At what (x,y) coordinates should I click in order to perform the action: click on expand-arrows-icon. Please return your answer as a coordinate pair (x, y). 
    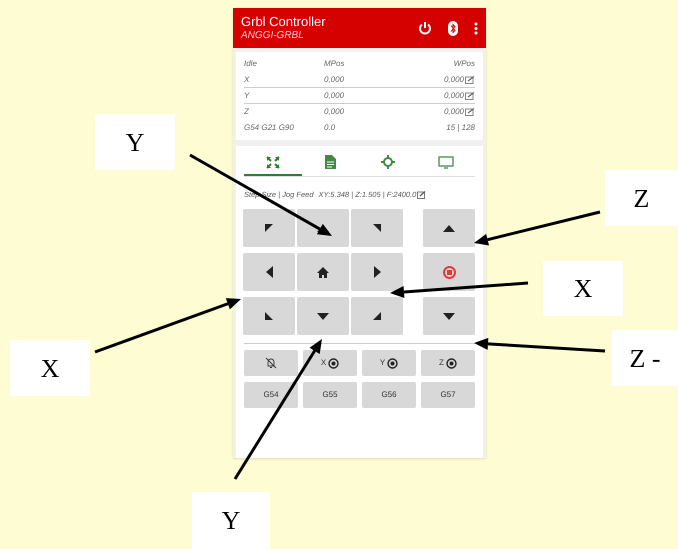
    Looking at the image, I should click on (273, 162).